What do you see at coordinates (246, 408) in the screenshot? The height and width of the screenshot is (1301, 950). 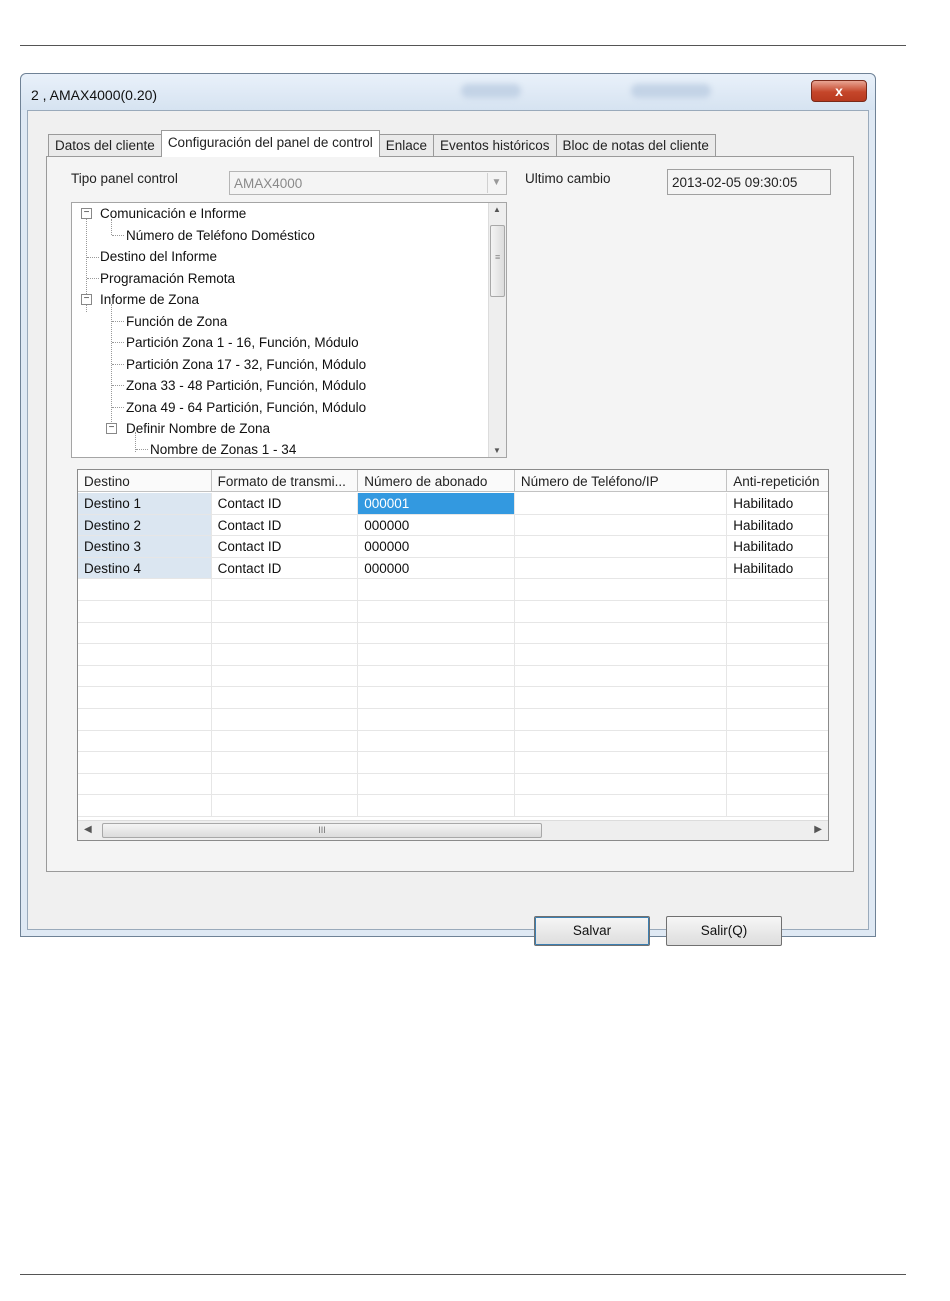 I see `tree-item-zona-49-64: Zona 49 - 64 Partición, Función, Módulo` at bounding box center [246, 408].